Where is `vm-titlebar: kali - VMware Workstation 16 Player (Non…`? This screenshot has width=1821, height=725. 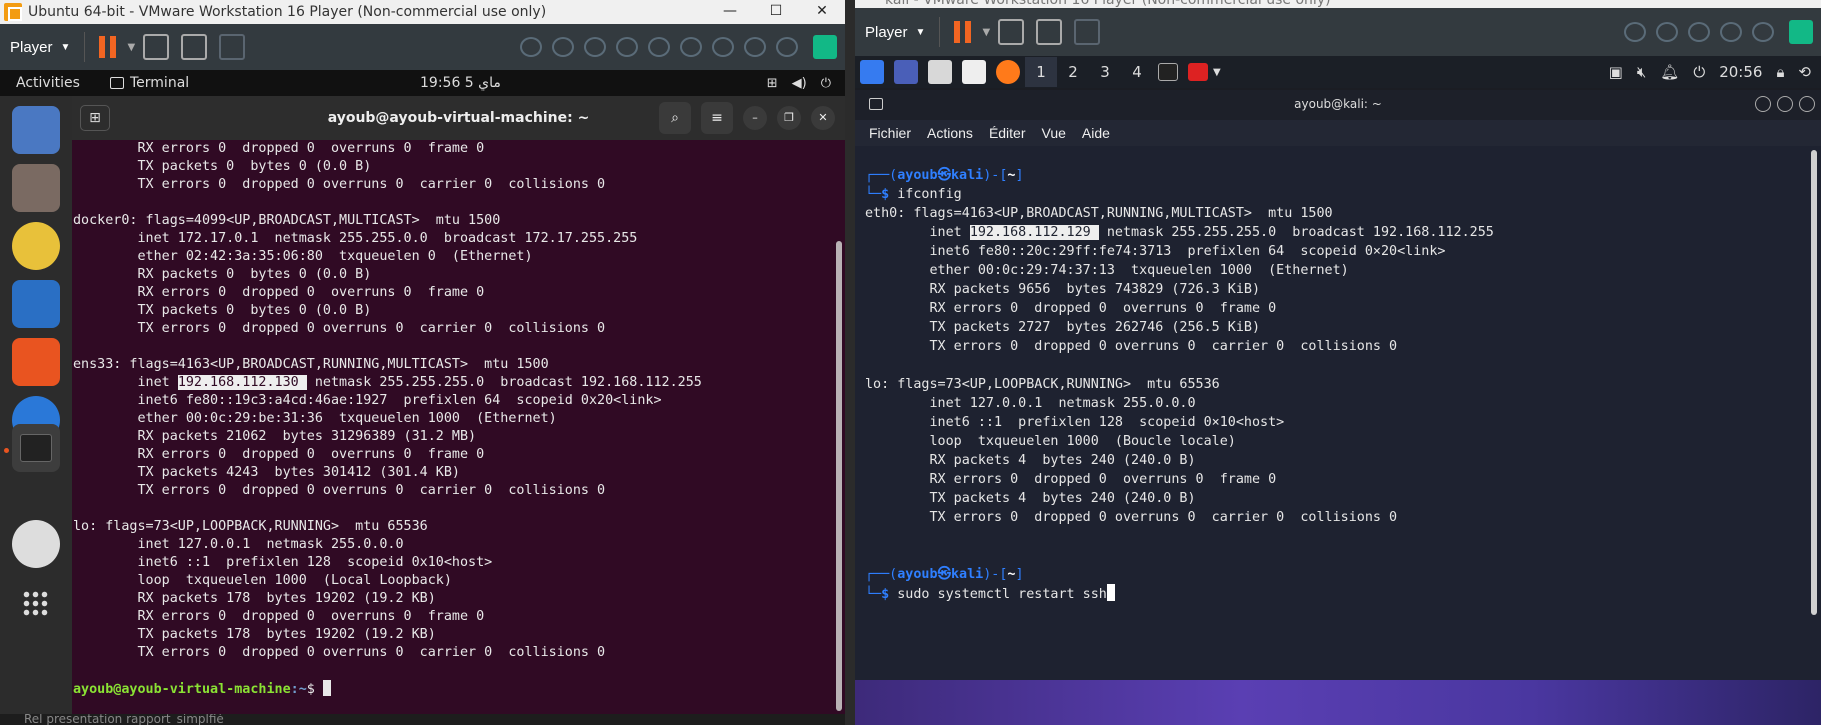
vm-titlebar: kali - VMware Workstation 16 Player (Non… is located at coordinates (1338, 4).